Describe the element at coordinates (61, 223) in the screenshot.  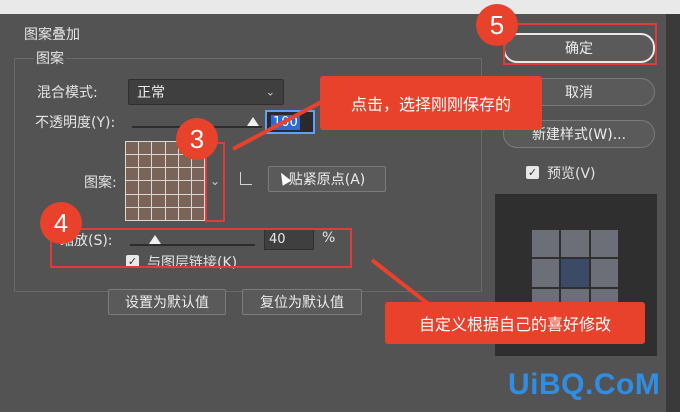
I see `step-badge-4: 4` at that location.